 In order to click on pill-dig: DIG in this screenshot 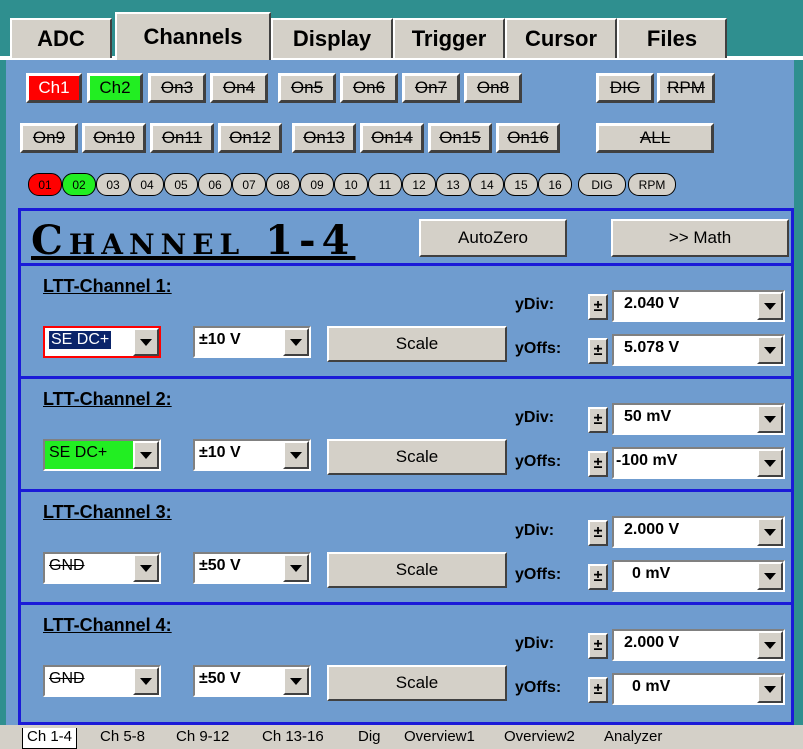, I will do `click(602, 184)`.